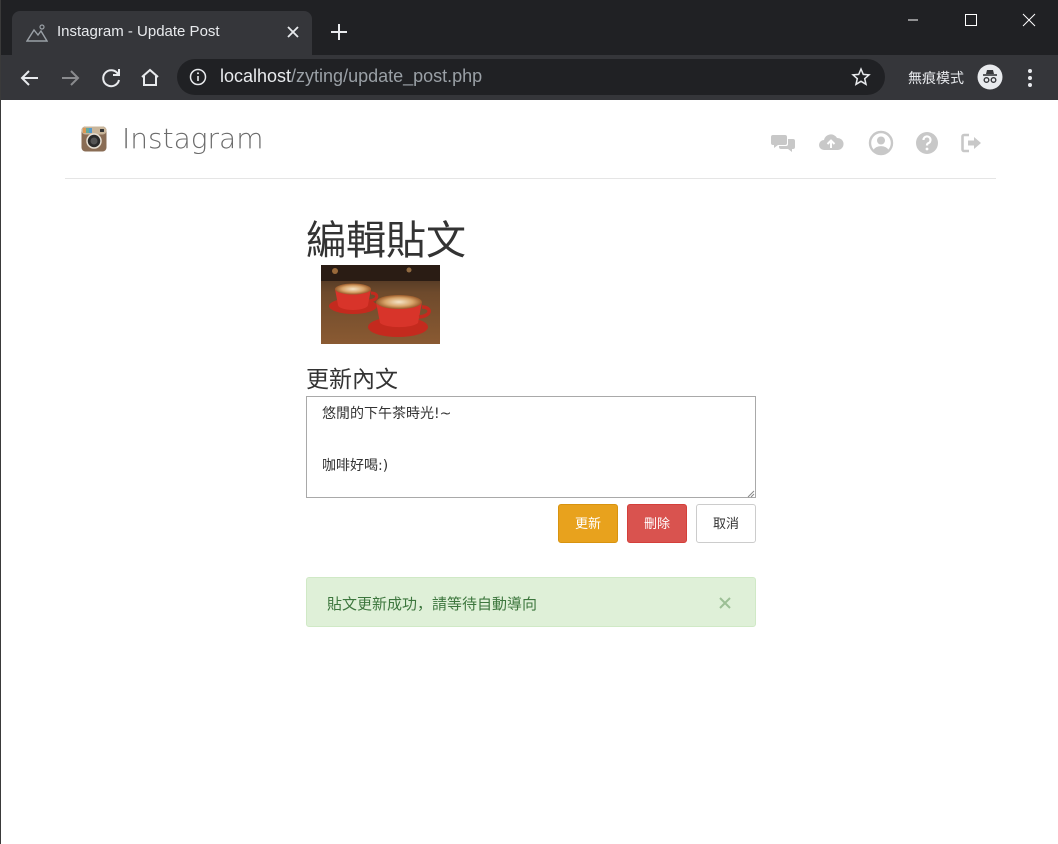 The height and width of the screenshot is (844, 1058). Describe the element at coordinates (380, 304) in the screenshot. I see `post-image` at that location.